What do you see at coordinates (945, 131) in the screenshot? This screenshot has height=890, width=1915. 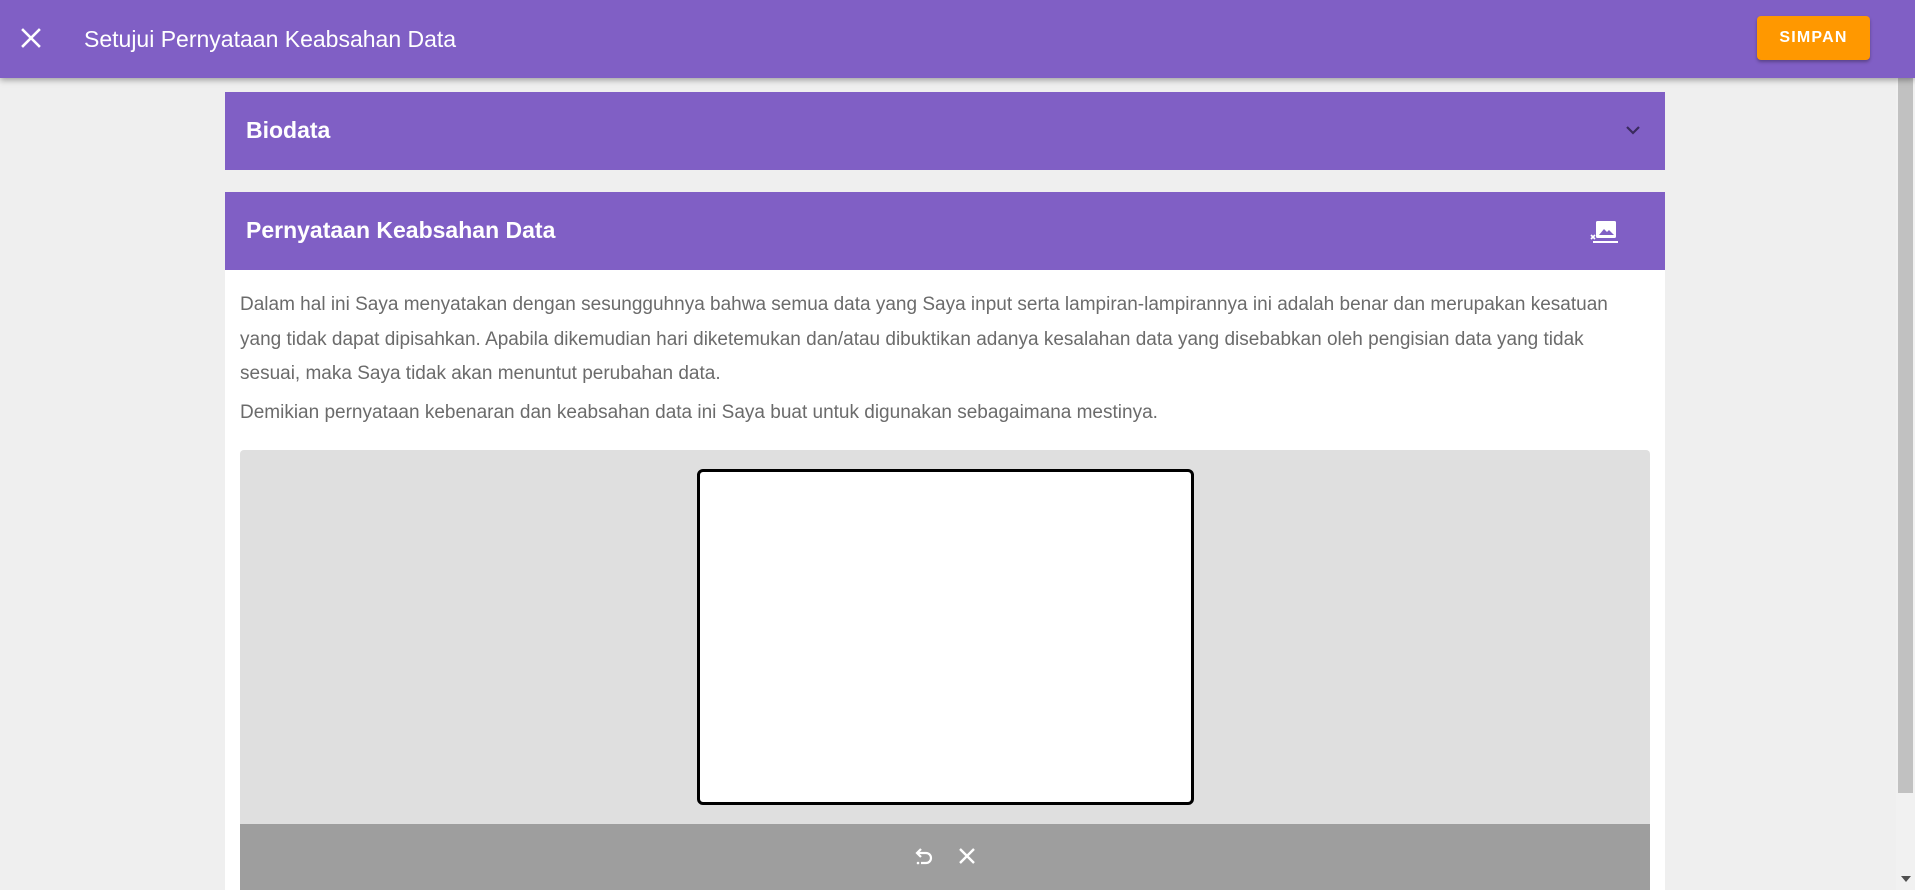 I see `panel-header-biodata: Biodata` at bounding box center [945, 131].